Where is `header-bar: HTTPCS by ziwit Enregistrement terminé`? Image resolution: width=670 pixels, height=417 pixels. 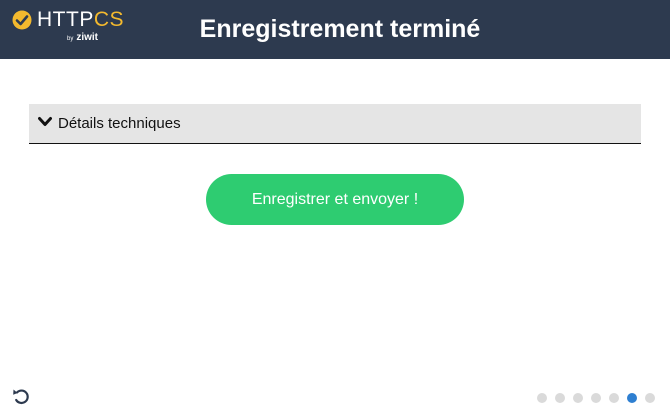 header-bar: HTTPCS by ziwit Enregistrement terminé is located at coordinates (335, 29).